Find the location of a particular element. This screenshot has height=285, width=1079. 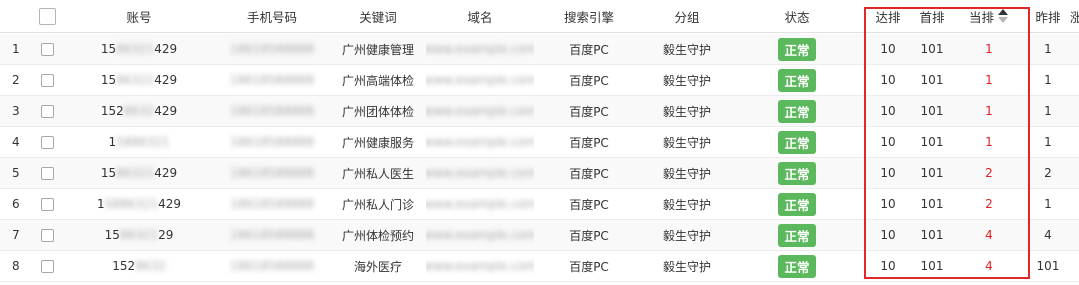

keyword-cell: 广州健康管理 is located at coordinates (377, 49).